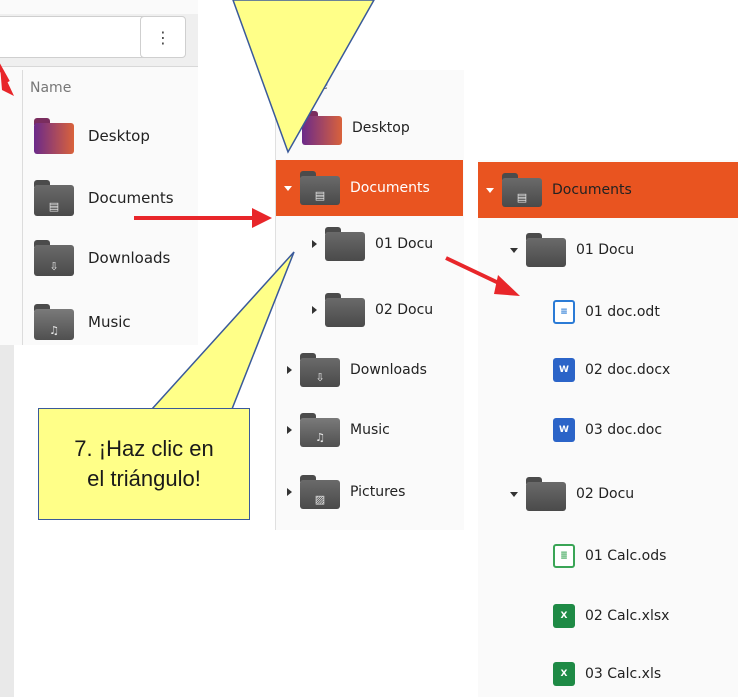 The image size is (738, 697). Describe the element at coordinates (222, 330) in the screenshot. I see `callout-pointer-bottom` at that location.